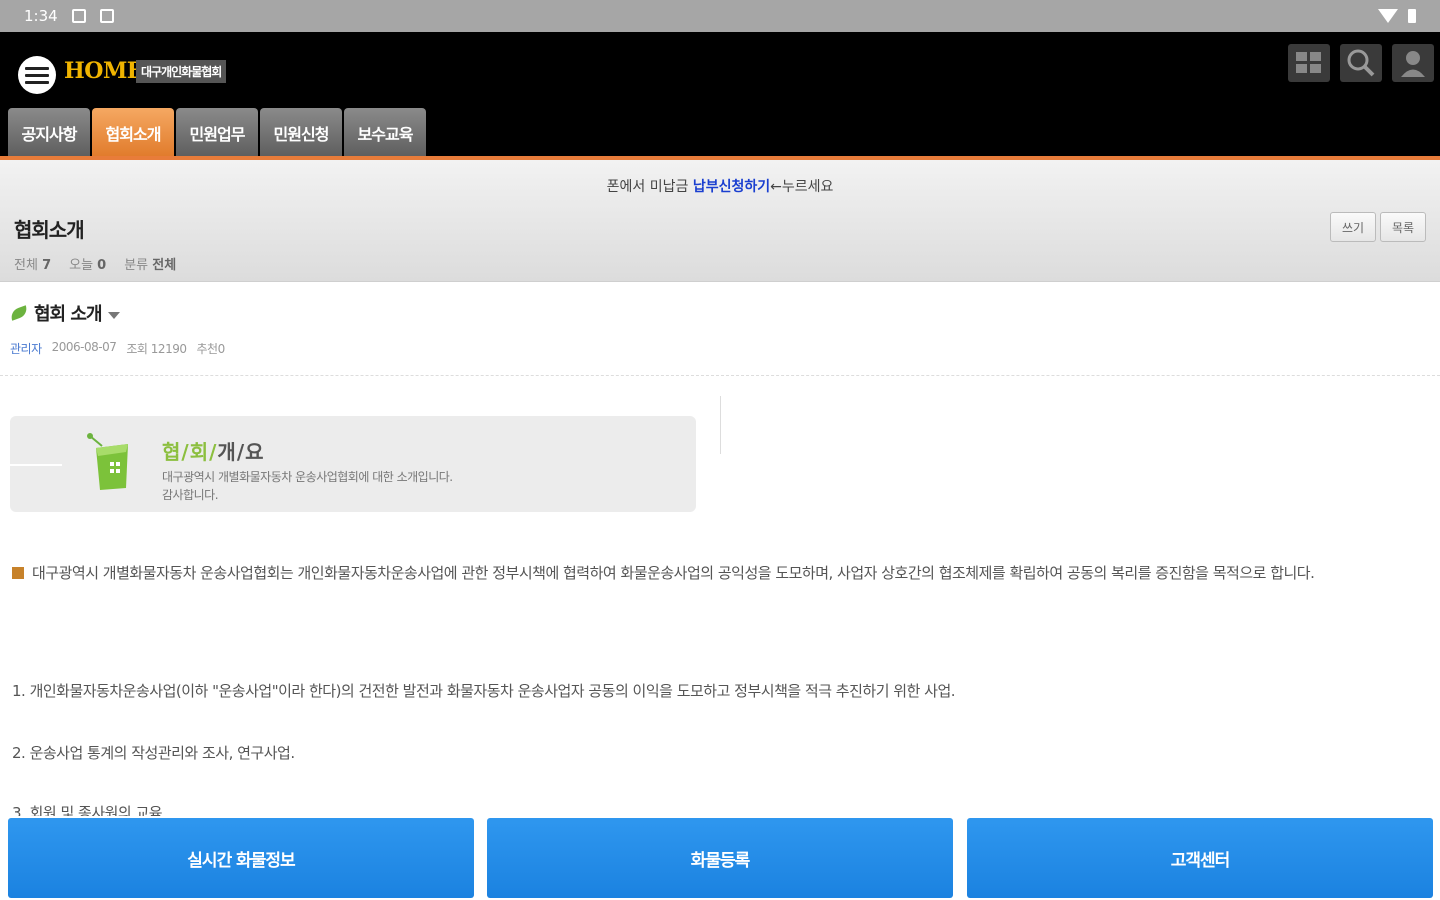 The width and height of the screenshot is (1440, 900). What do you see at coordinates (720, 425) in the screenshot?
I see `vertical-divider` at bounding box center [720, 425].